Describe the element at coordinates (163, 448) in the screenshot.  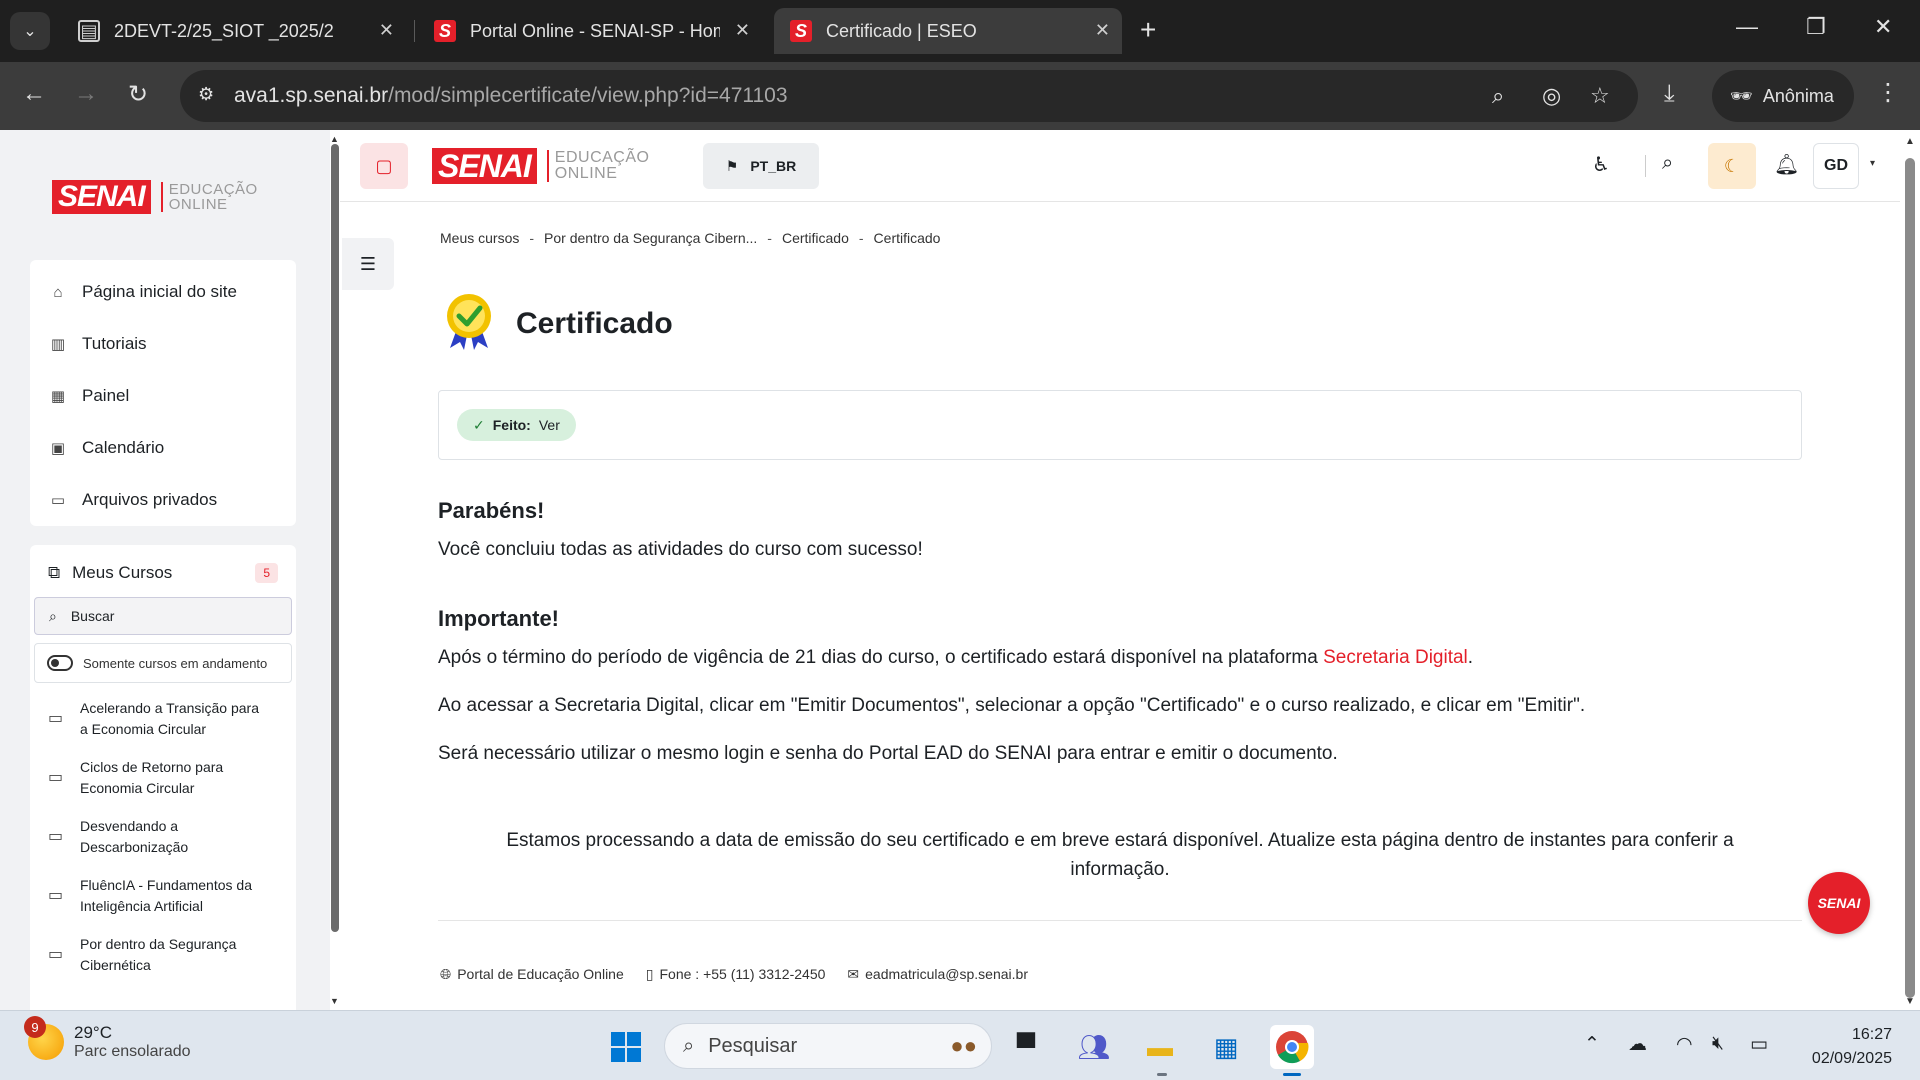
I see `nav-calendar: ▣ Calendário` at that location.